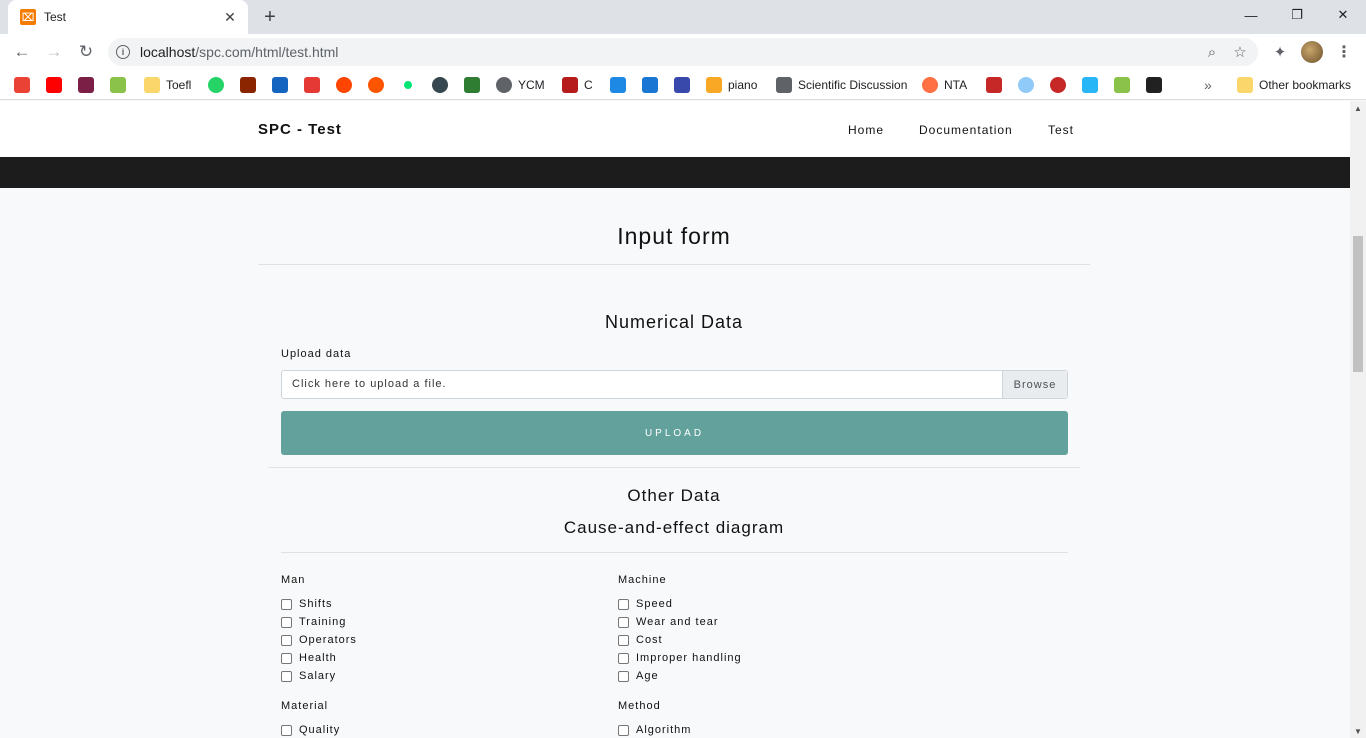  Describe the element at coordinates (1034, 384) in the screenshot. I see `browse-button: Browse` at that location.